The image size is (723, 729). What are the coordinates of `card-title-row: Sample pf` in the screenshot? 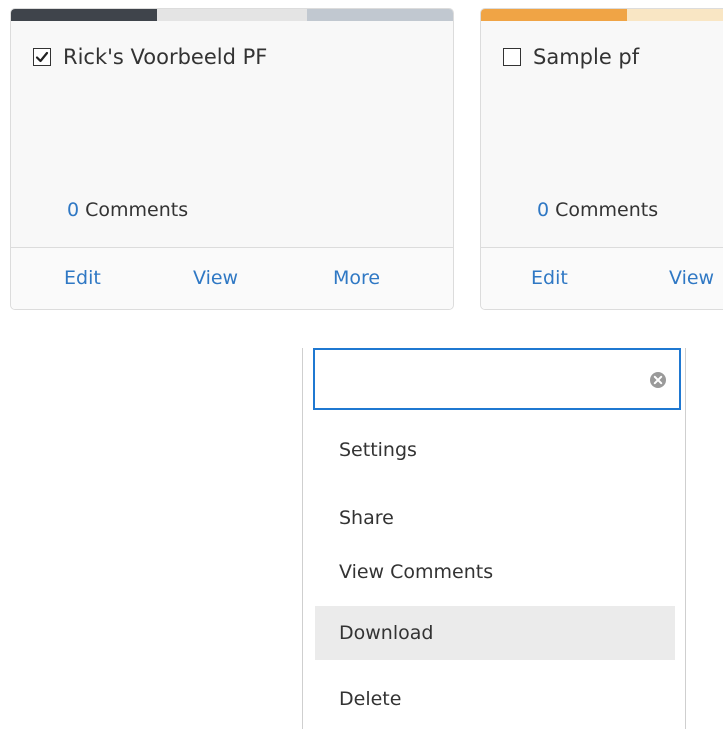 It's located at (571, 57).